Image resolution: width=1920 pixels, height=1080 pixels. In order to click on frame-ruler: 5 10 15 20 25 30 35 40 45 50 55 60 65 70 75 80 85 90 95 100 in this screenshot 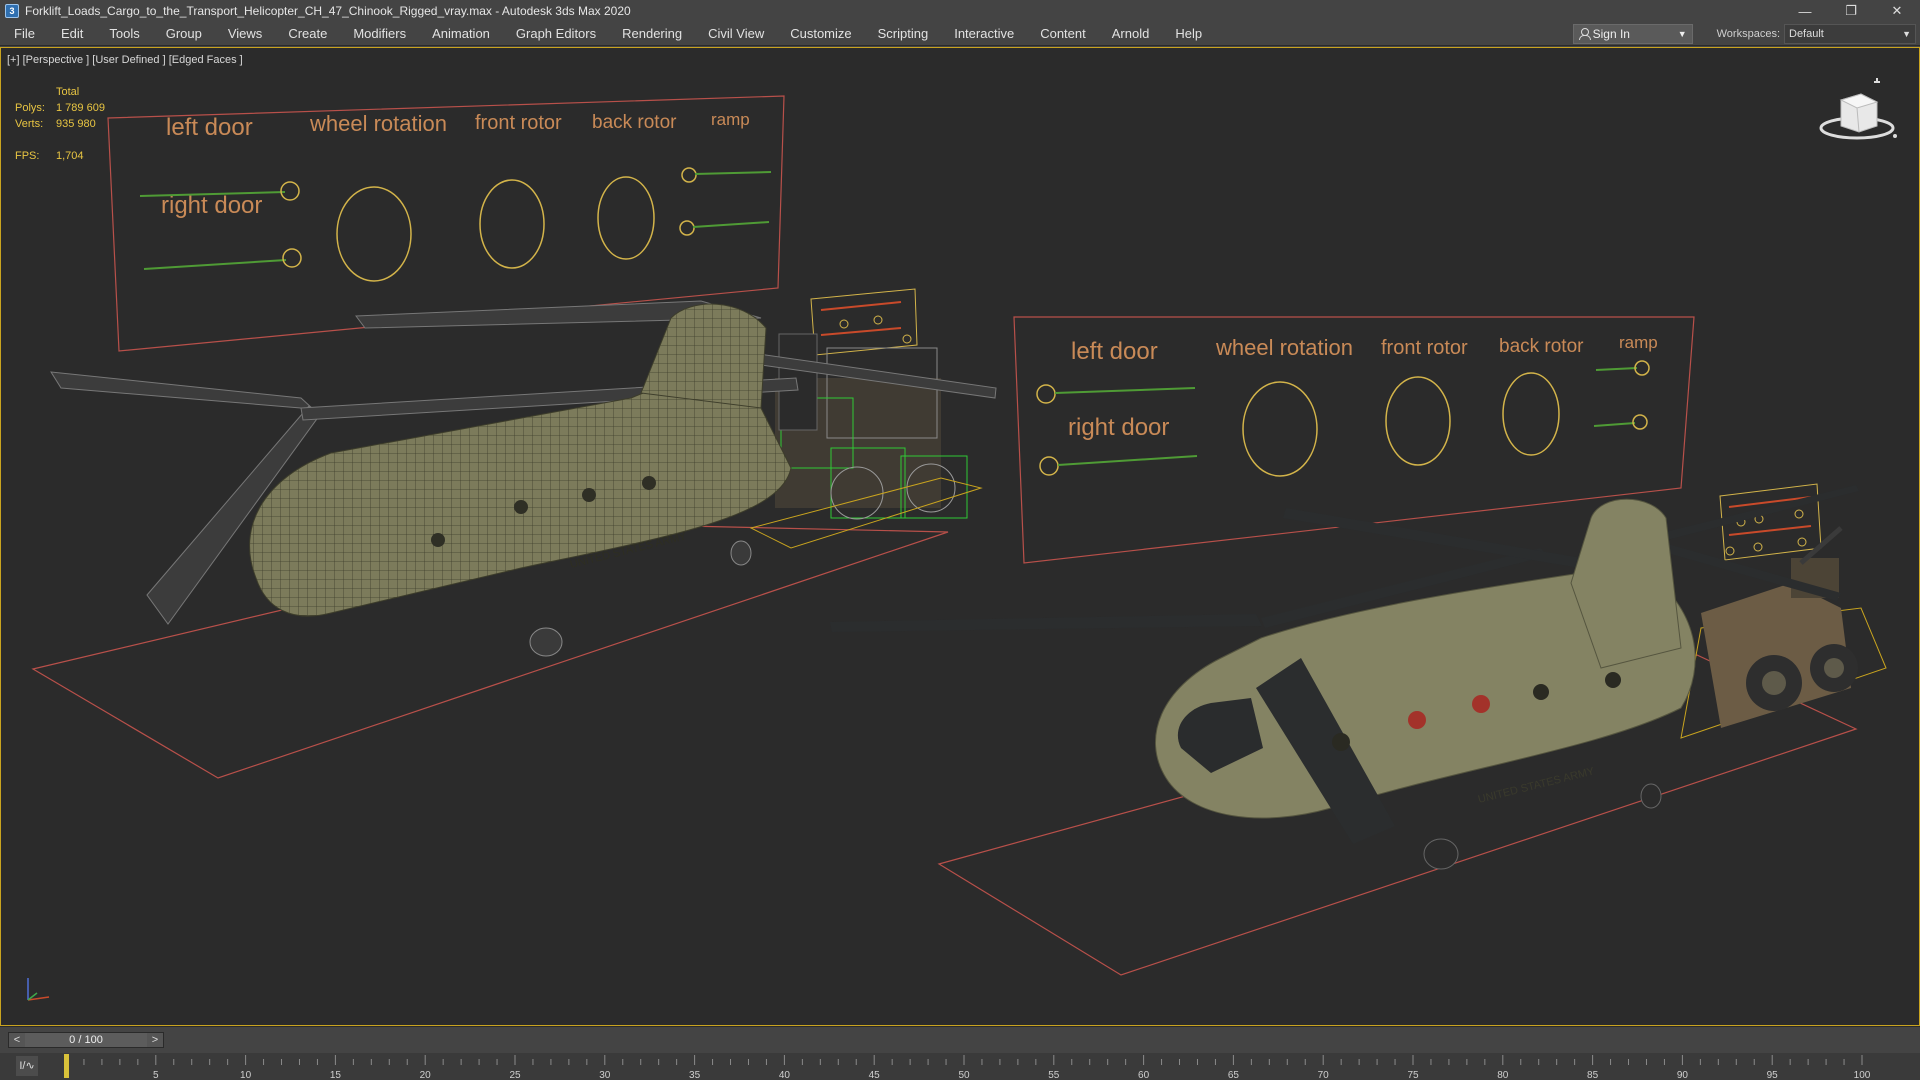, I will do `click(981, 1066)`.